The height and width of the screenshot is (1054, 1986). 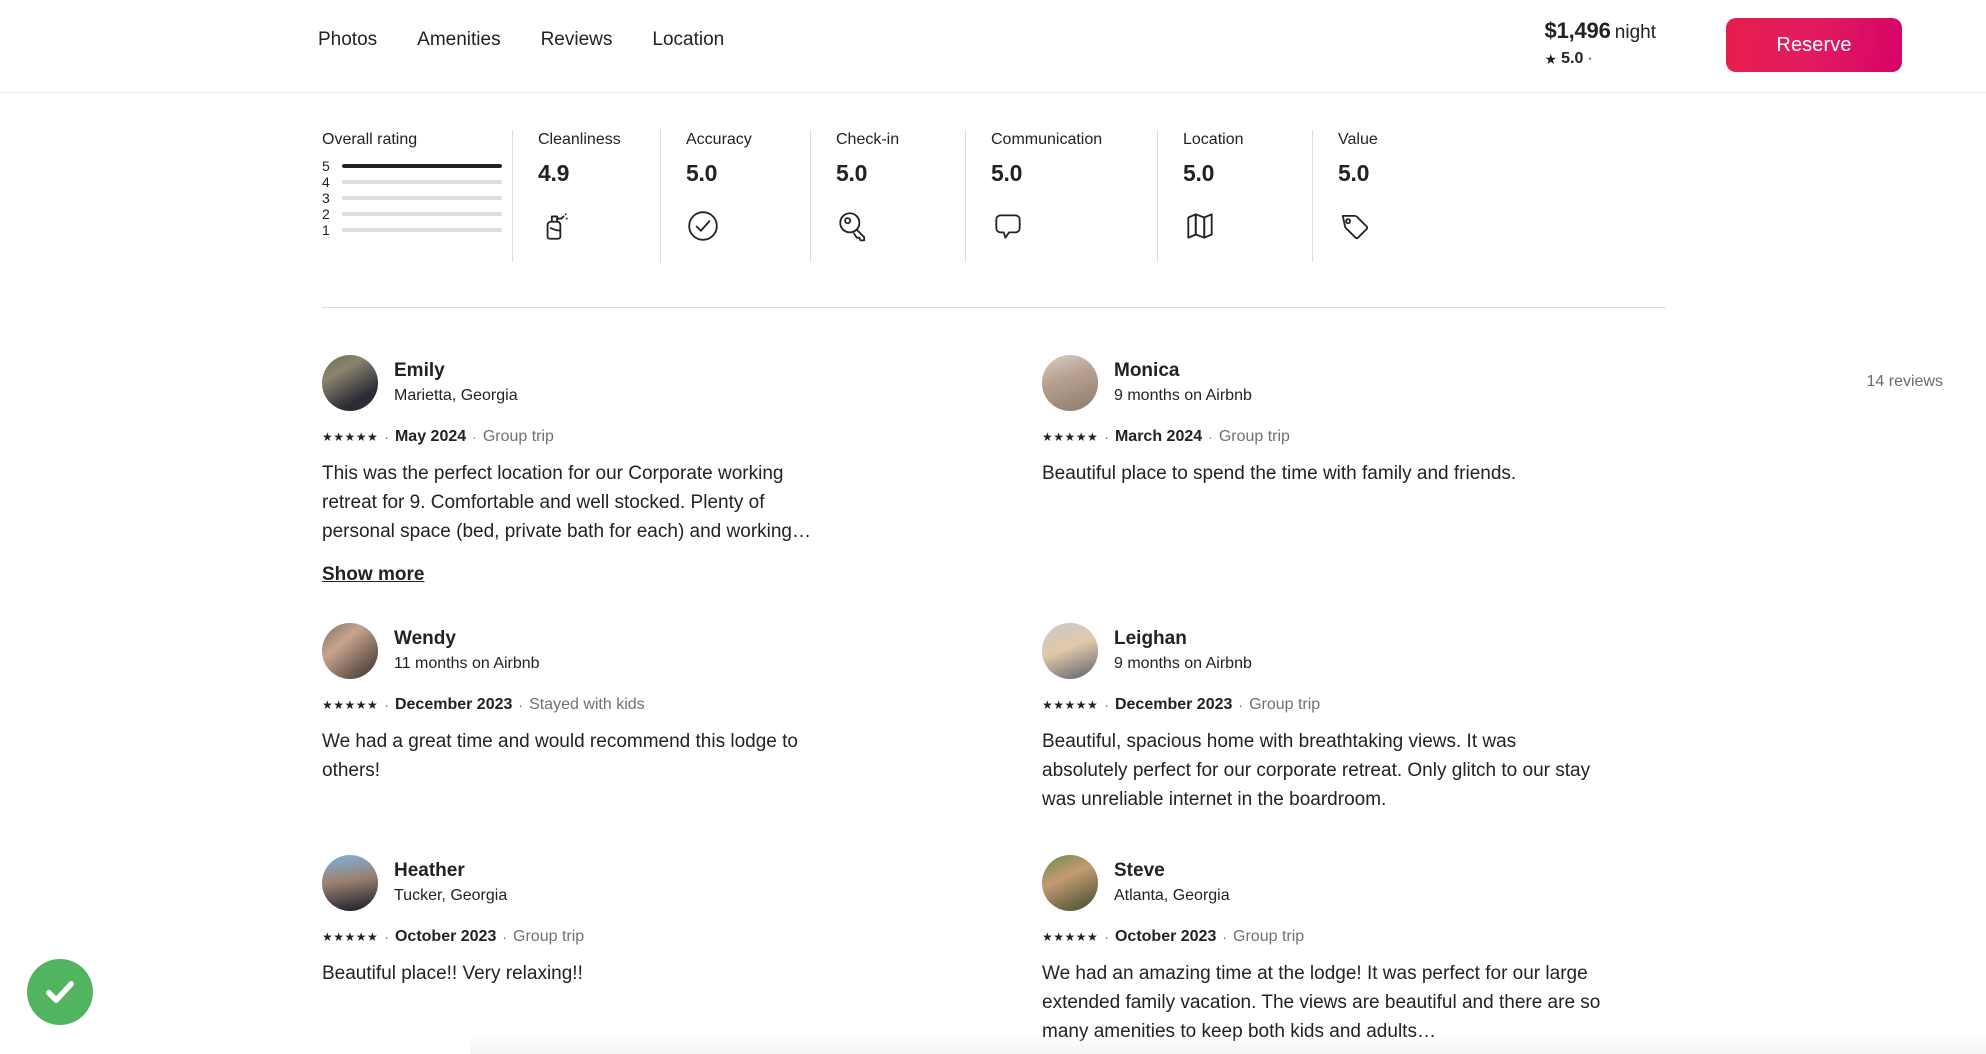 I want to click on review-text: Beautiful place!! Very relaxing!!, so click(x=452, y=973).